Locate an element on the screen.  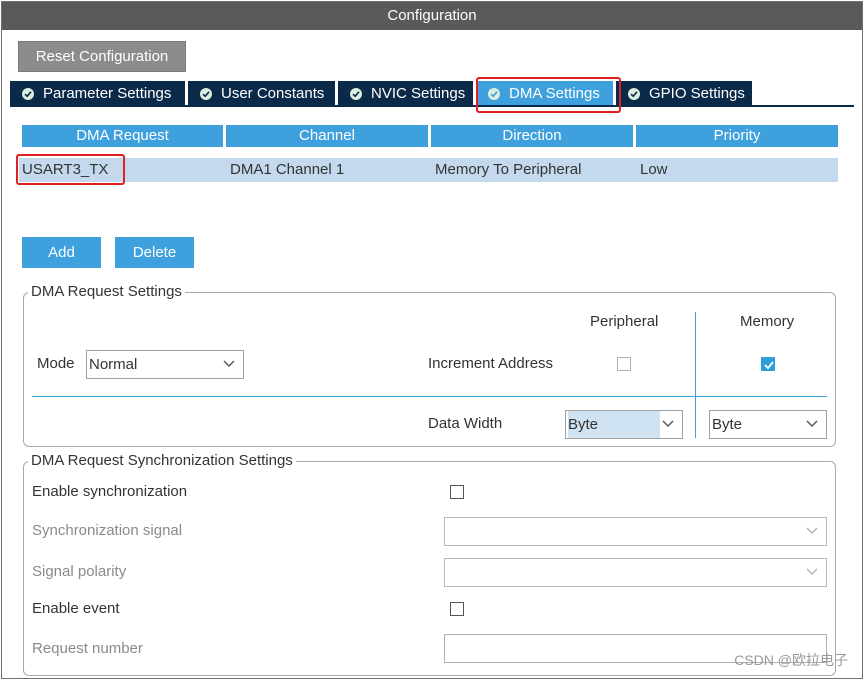
column-header-direction: Direction is located at coordinates (532, 136).